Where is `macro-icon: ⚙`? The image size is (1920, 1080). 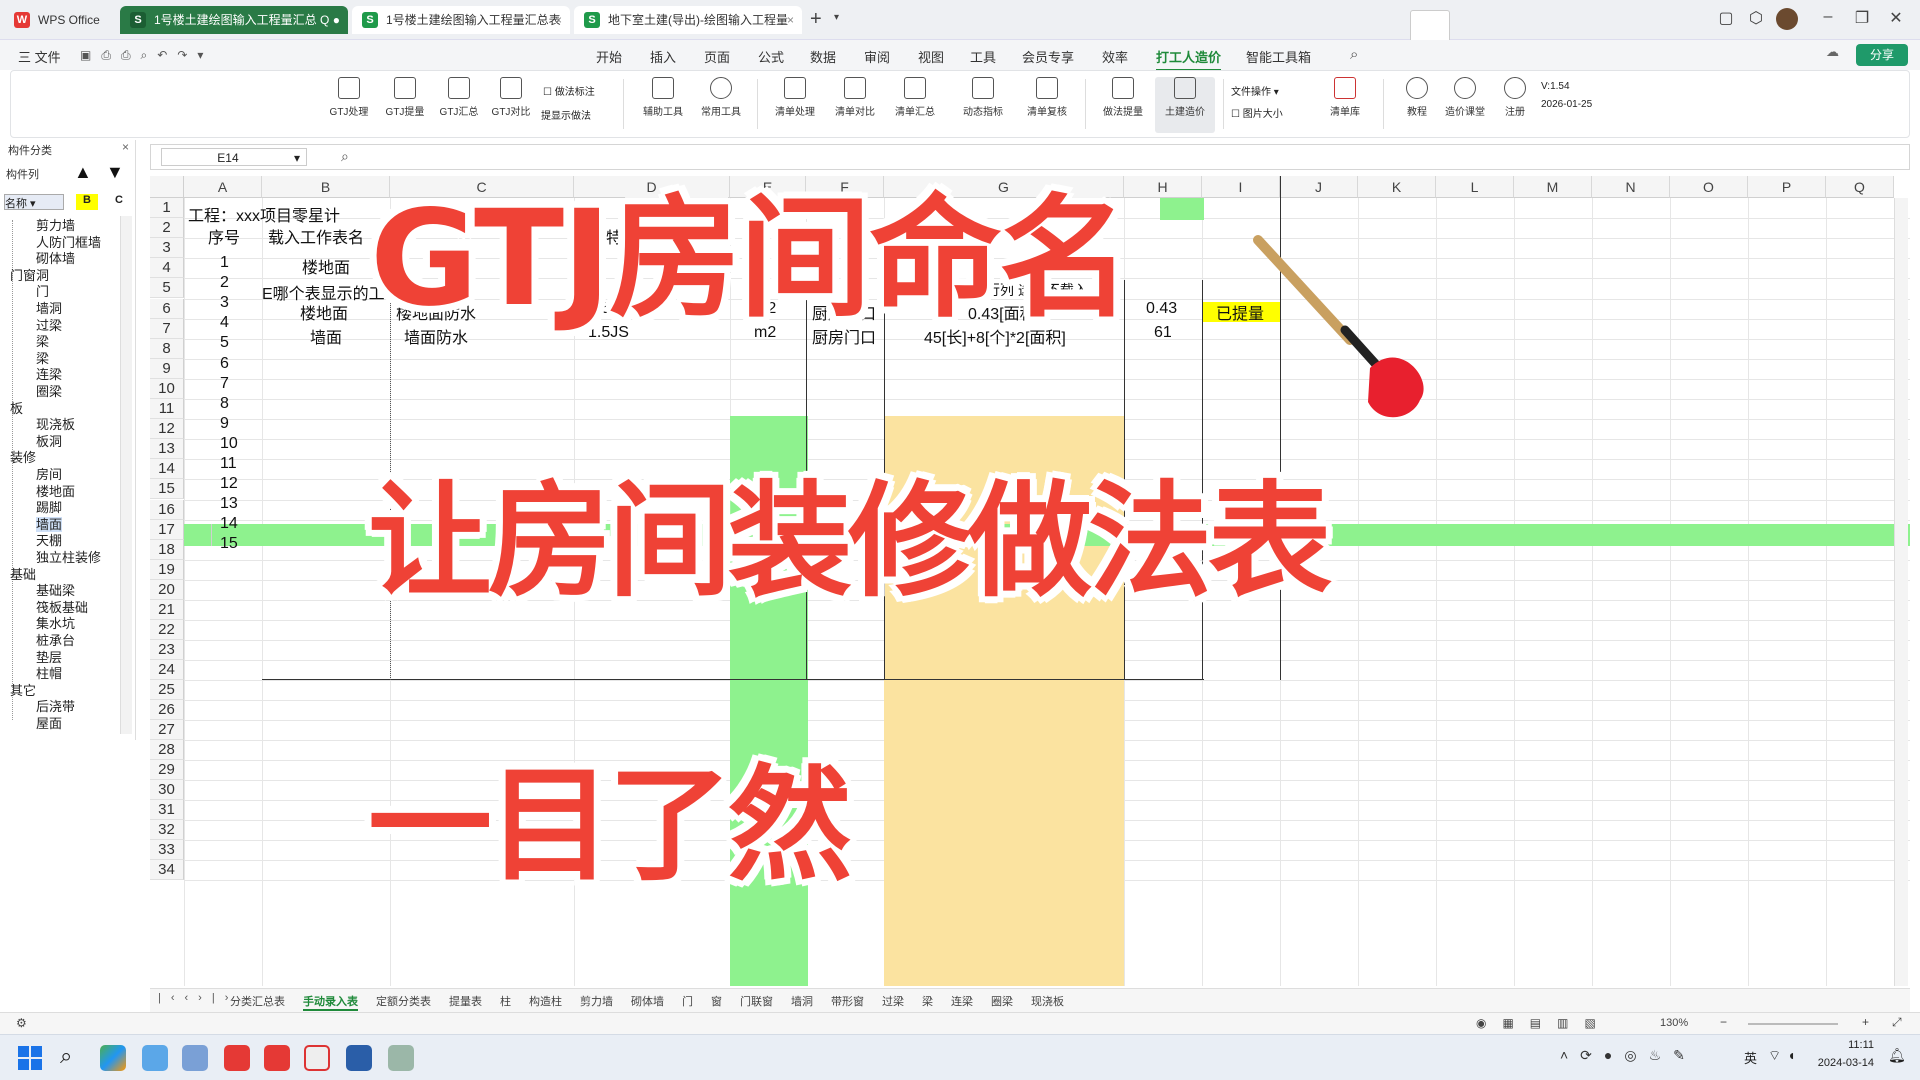 macro-icon: ⚙ is located at coordinates (21, 1023).